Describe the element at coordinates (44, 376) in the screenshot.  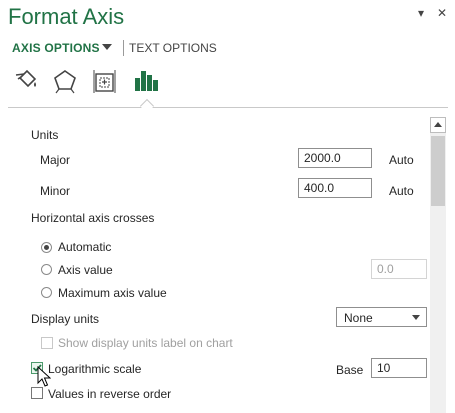
I see `mouse-pointer-icon` at that location.